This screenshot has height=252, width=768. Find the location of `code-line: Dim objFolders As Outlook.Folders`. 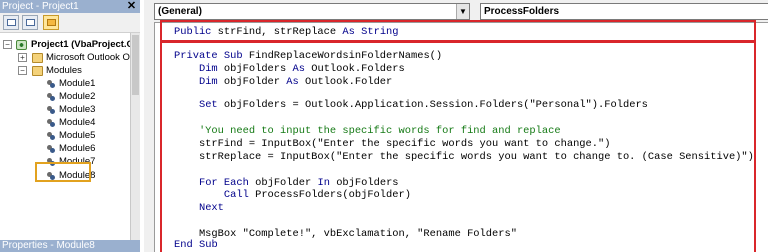

code-line: Dim objFolders As Outlook.Folders is located at coordinates (301, 69).